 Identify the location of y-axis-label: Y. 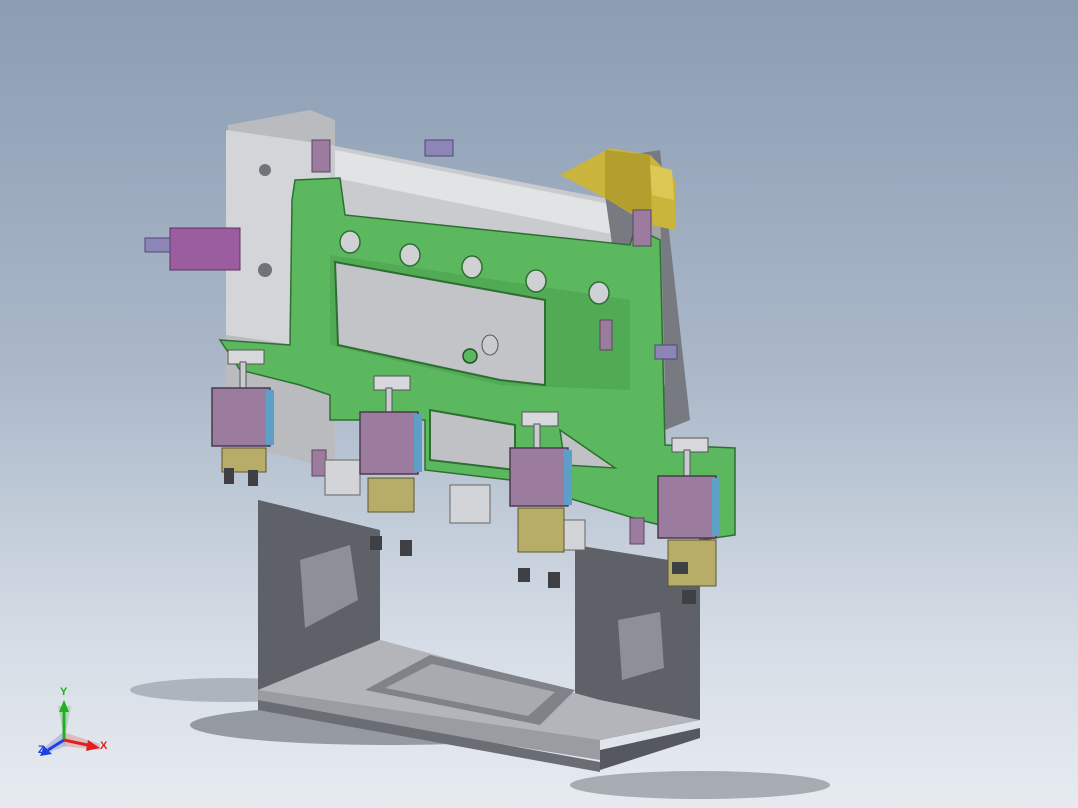
(64, 692).